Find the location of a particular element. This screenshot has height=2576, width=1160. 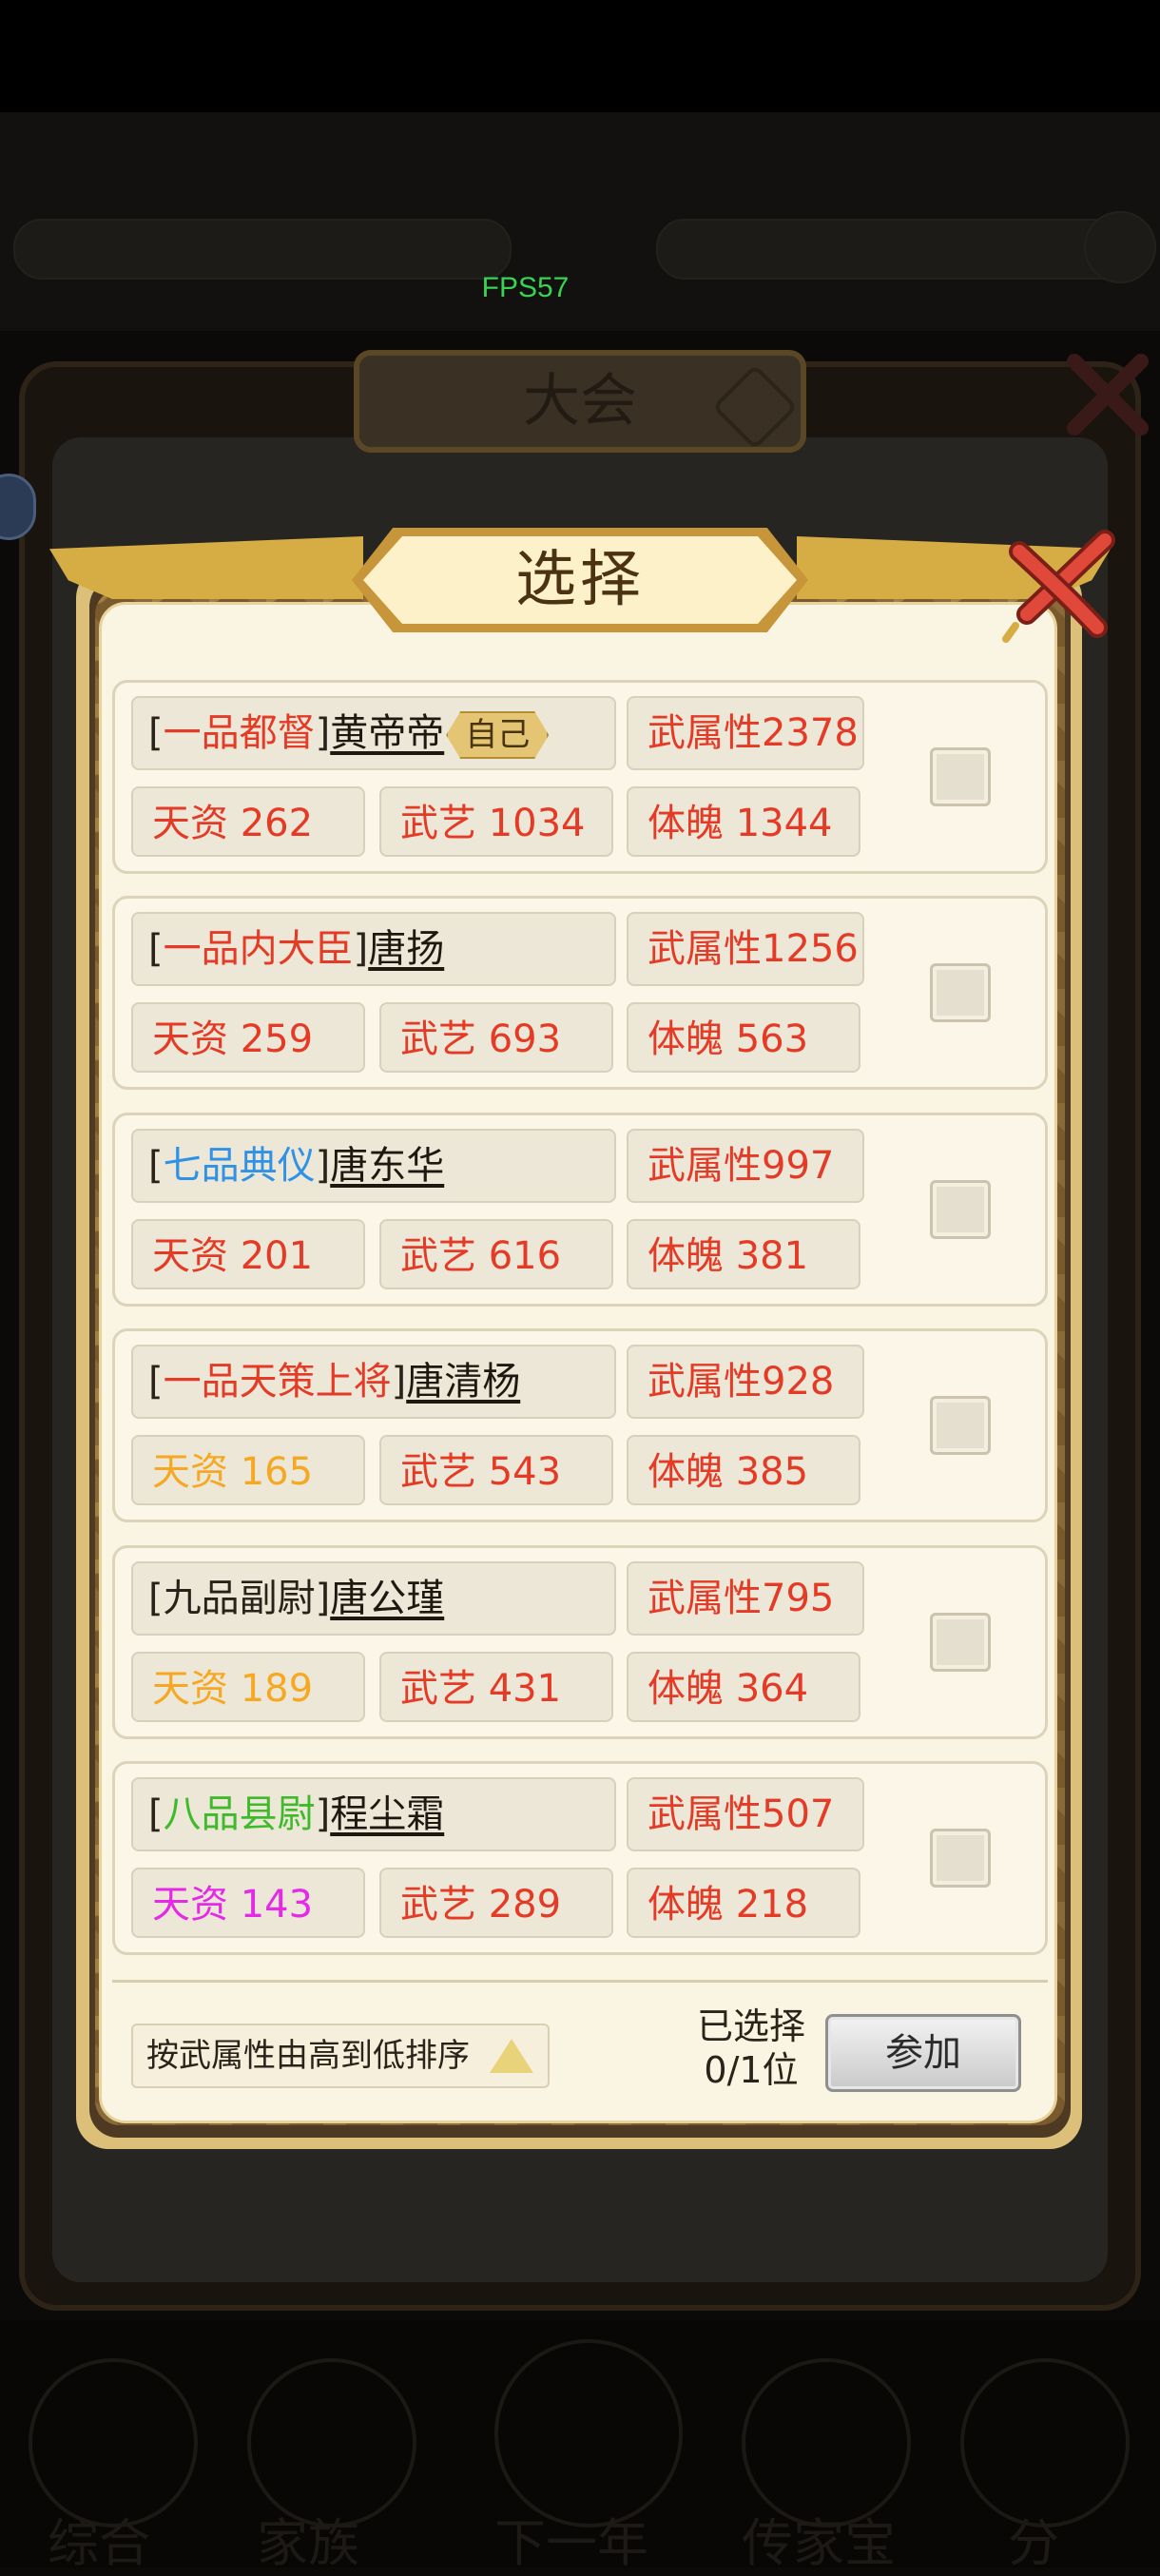

nav-circle is located at coordinates (588, 2433).